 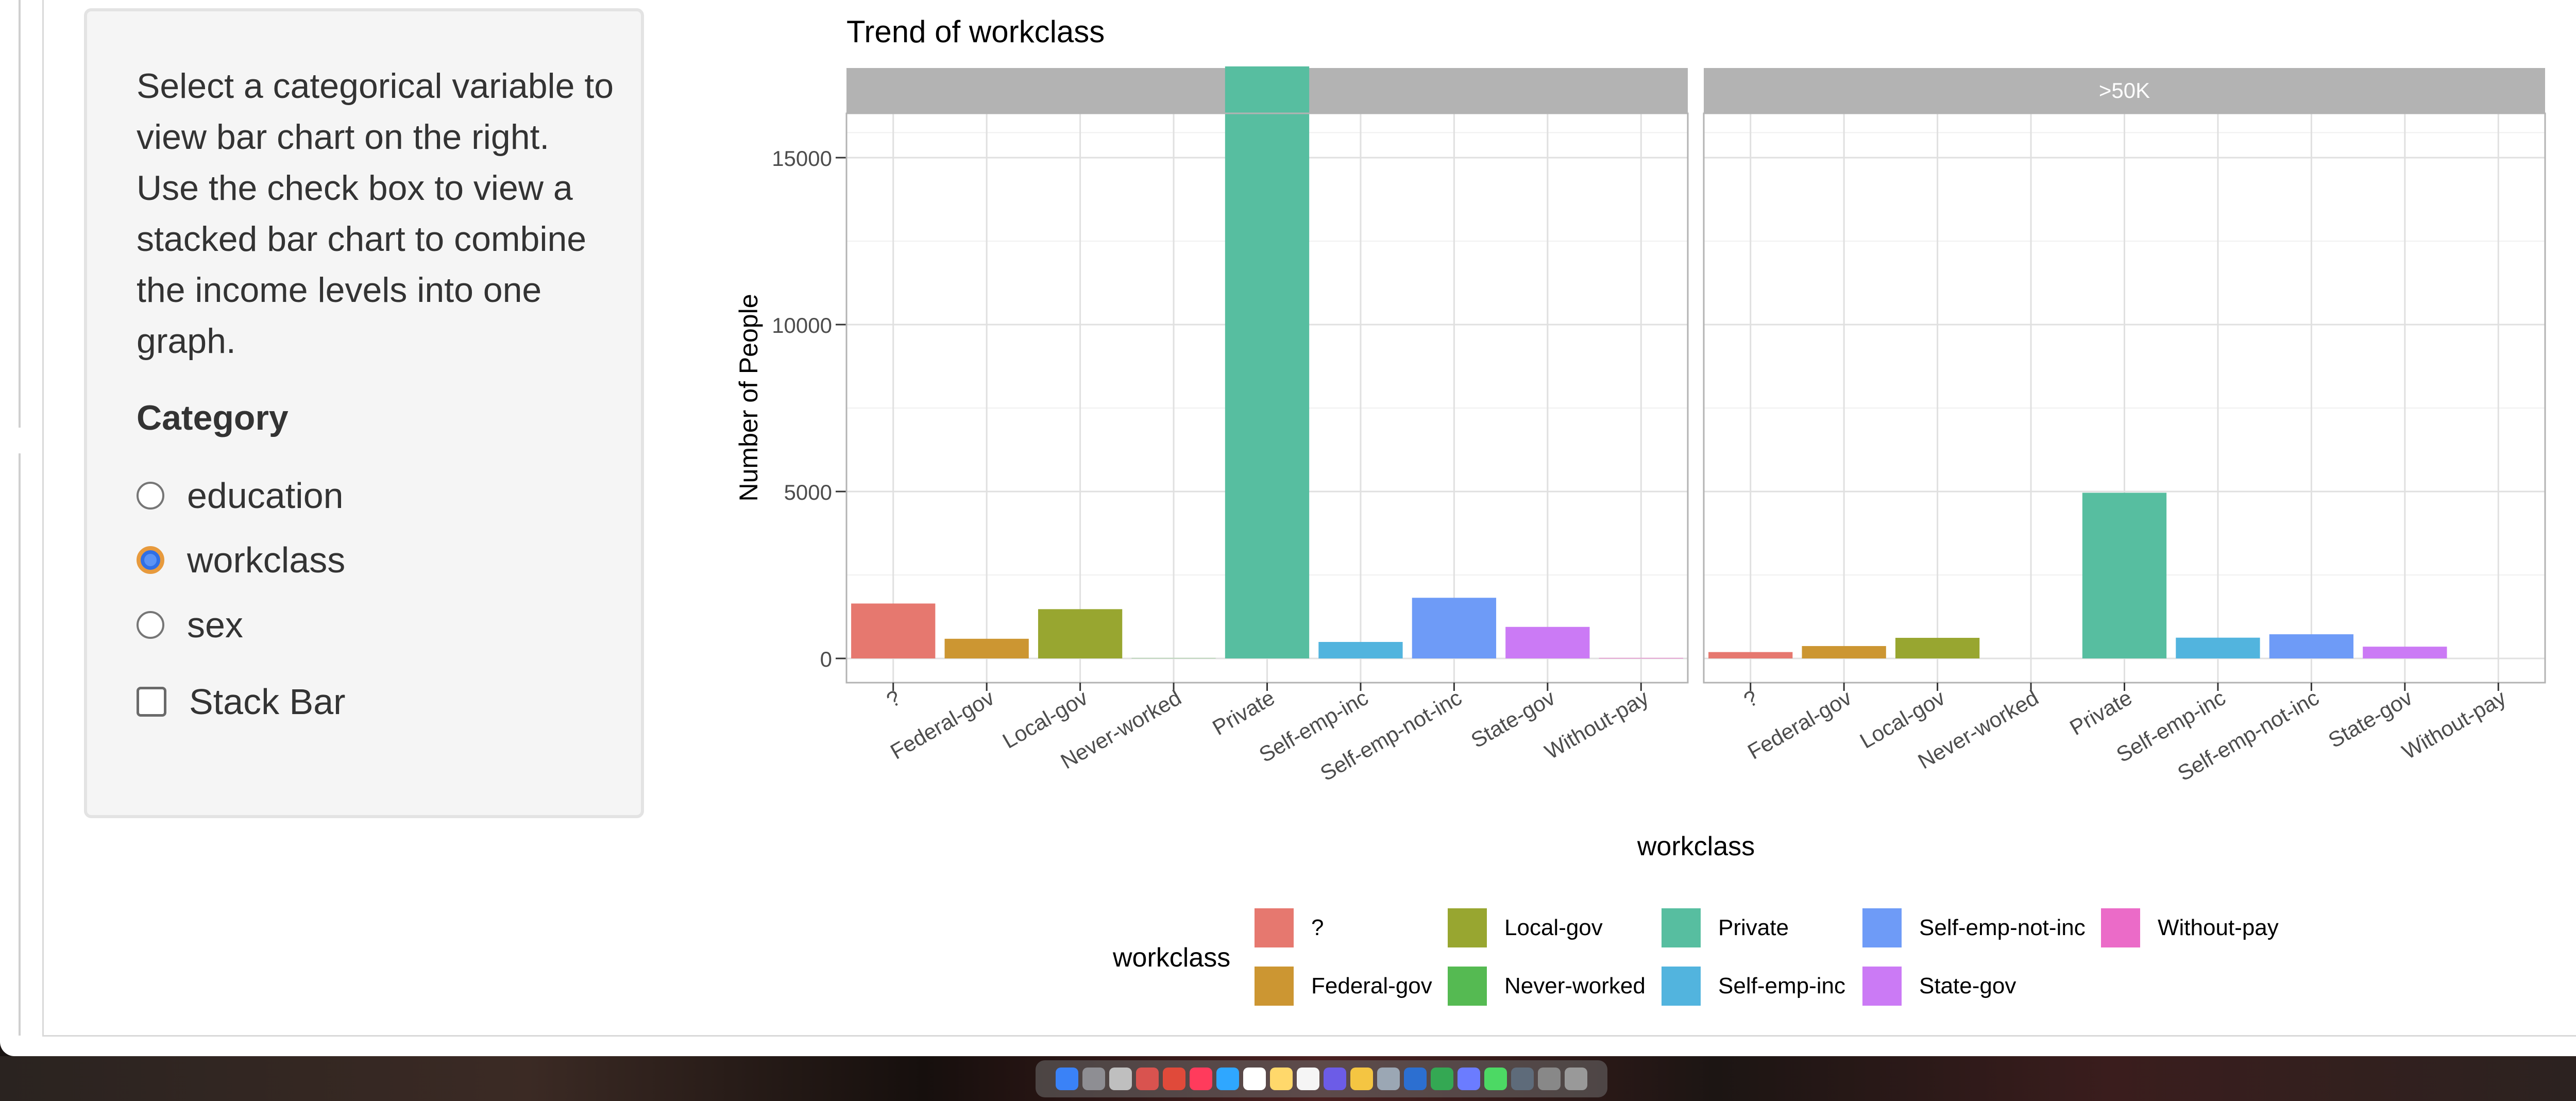 I want to click on legend-label: Self-emp-not-inc, so click(x=2002, y=927).